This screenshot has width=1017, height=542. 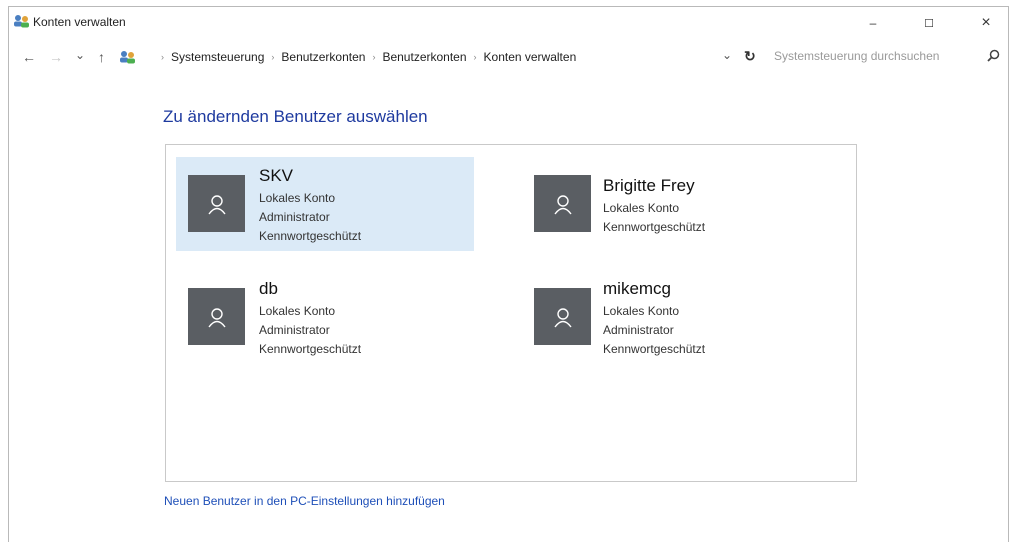 What do you see at coordinates (217, 57) in the screenshot?
I see `breadcrumb-item-systemsteuerung: Systemsteuerung` at bounding box center [217, 57].